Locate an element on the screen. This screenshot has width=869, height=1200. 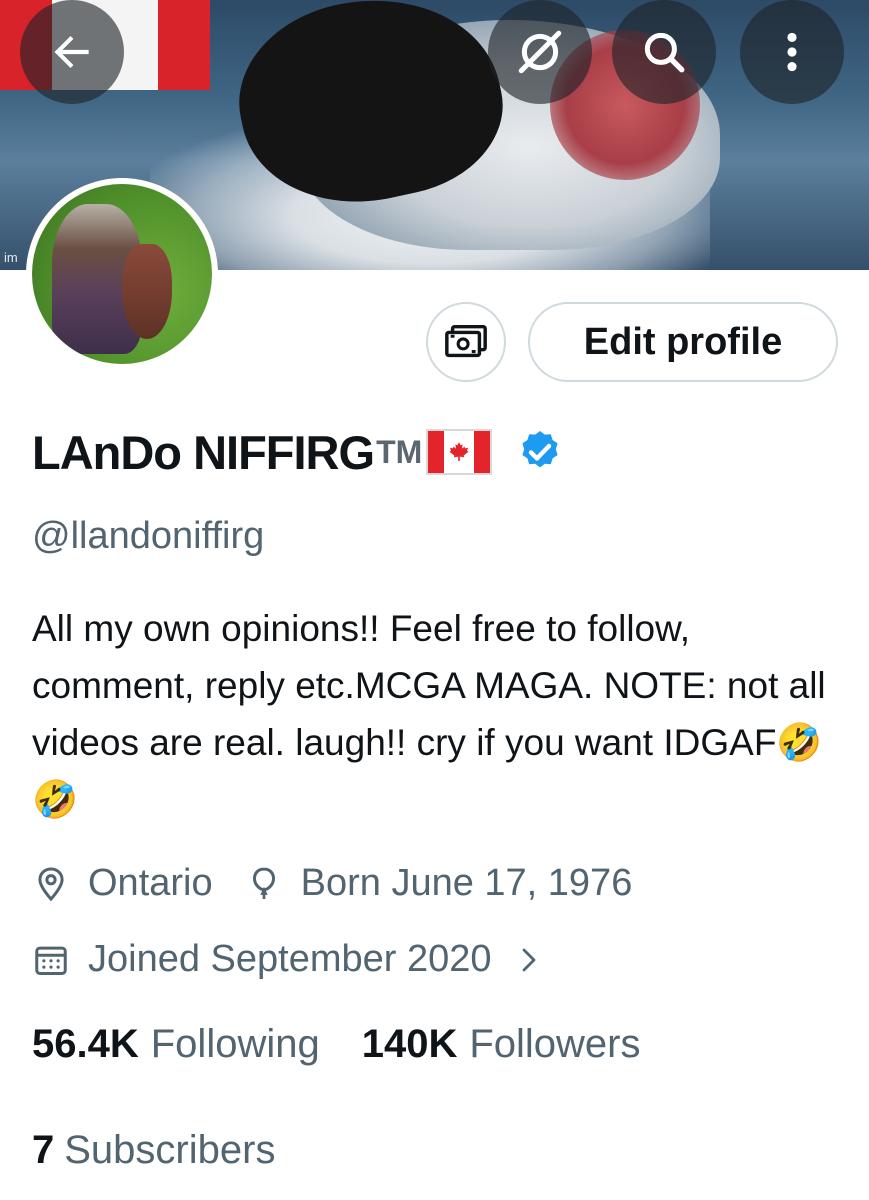
more-icon is located at coordinates (792, 52).